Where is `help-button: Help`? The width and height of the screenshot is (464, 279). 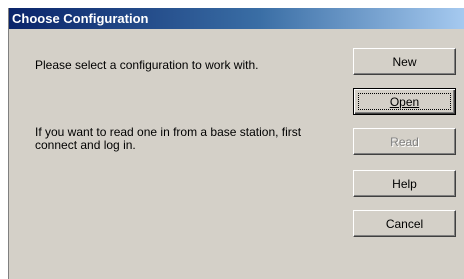
help-button: Help is located at coordinates (404, 183).